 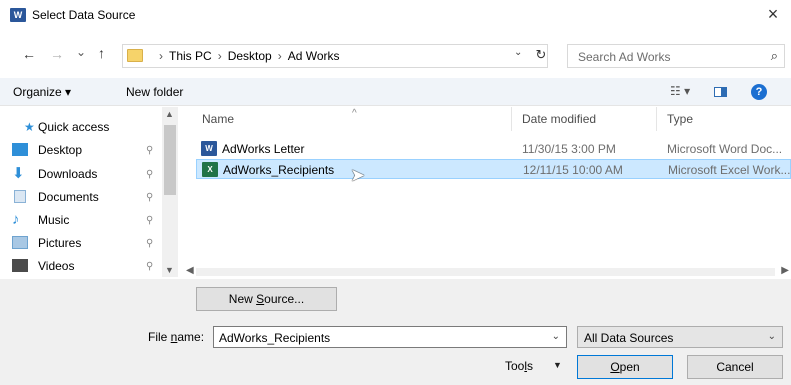 I want to click on tools-menu-button: Tools, so click(x=519, y=366).